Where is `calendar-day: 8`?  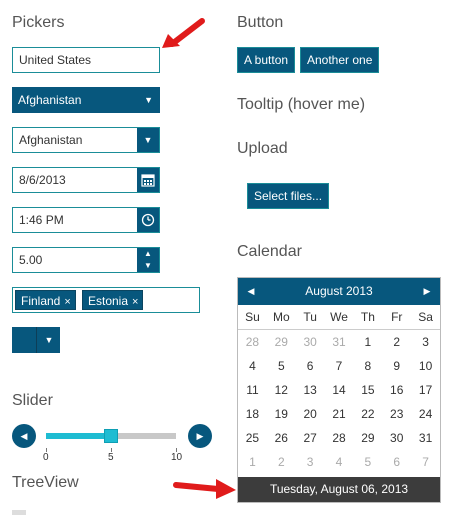
calendar-day: 8 is located at coordinates (367, 366).